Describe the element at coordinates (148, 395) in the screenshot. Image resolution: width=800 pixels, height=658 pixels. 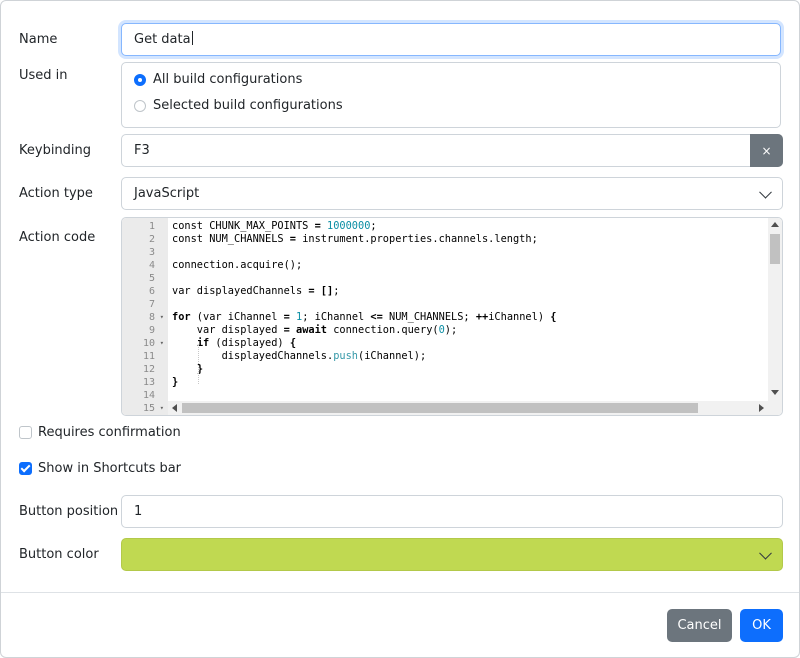
I see `line-number: 14` at that location.